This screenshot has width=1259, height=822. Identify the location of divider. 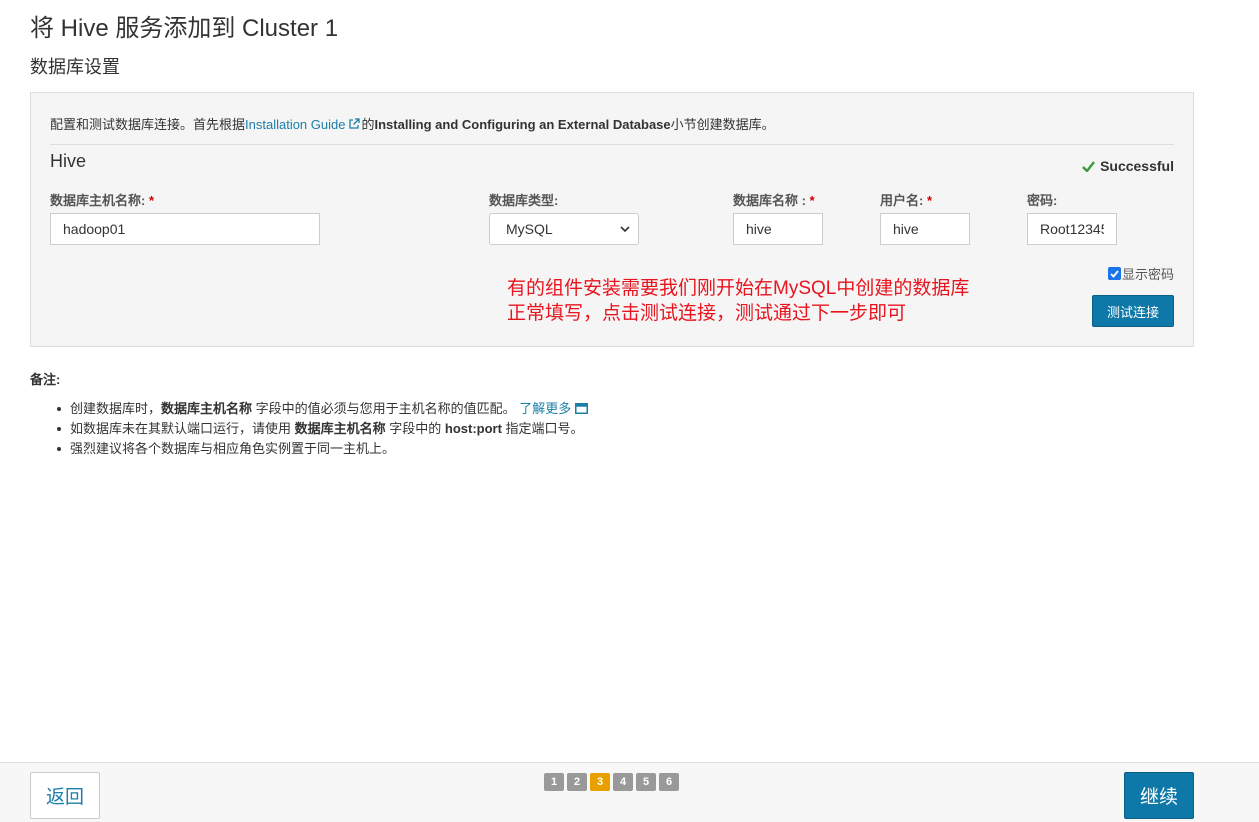
(612, 144).